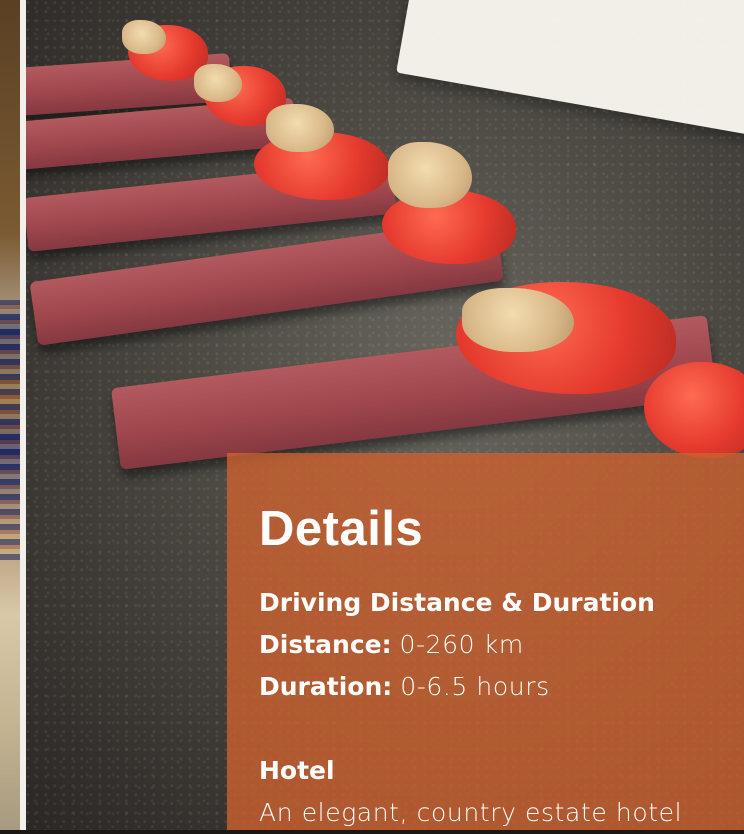  I want to click on distance-row: Distance: 0-260 km, so click(501, 645).